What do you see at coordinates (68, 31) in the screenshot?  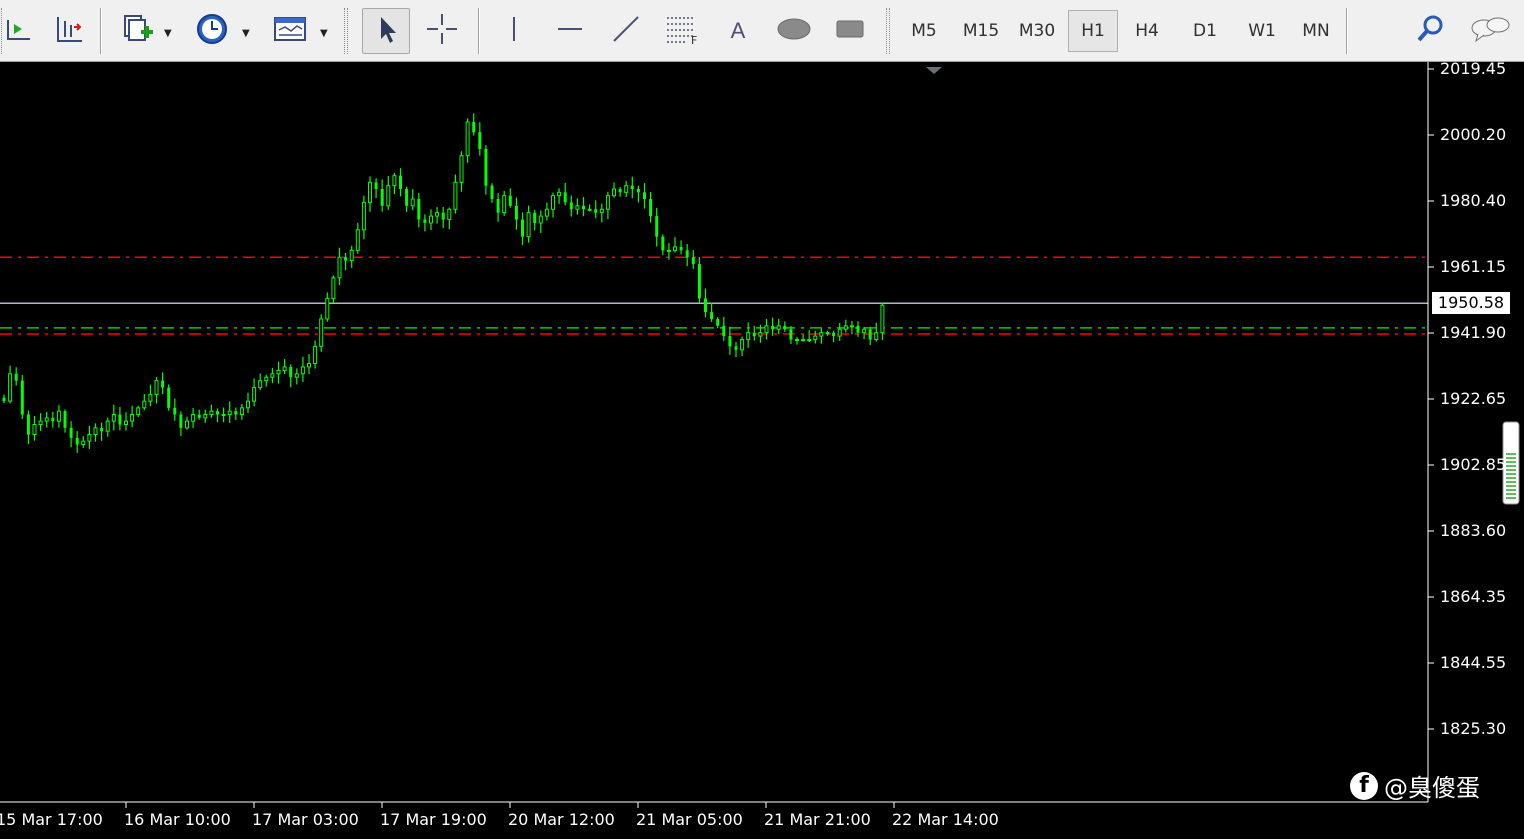 I see `autoscroll-button` at bounding box center [68, 31].